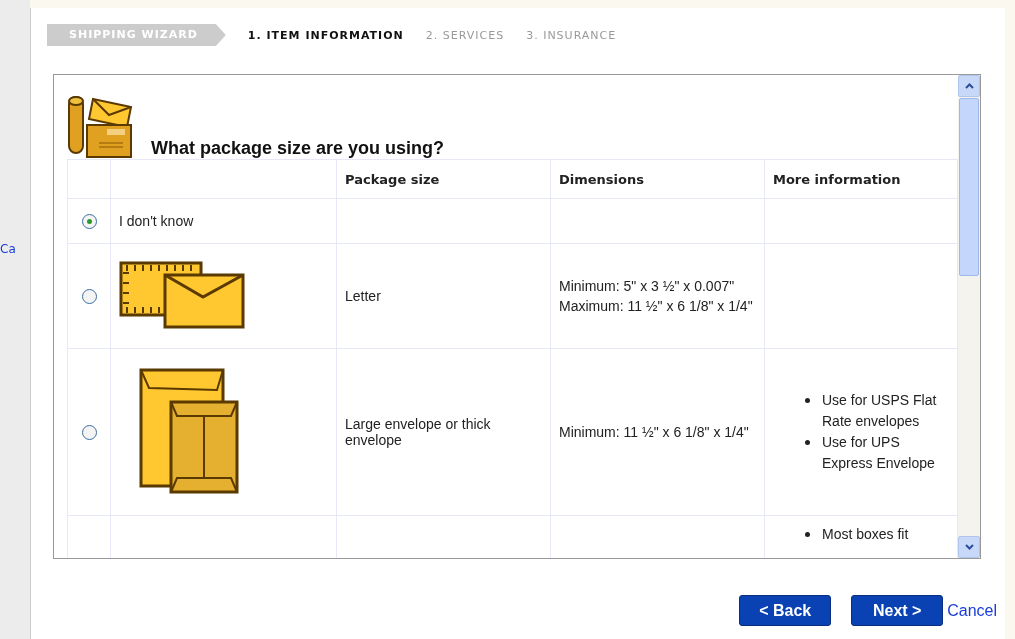  I want to click on dimensions-text: Minimum: 5" x 3 ½" x 0.007", so click(647, 286).